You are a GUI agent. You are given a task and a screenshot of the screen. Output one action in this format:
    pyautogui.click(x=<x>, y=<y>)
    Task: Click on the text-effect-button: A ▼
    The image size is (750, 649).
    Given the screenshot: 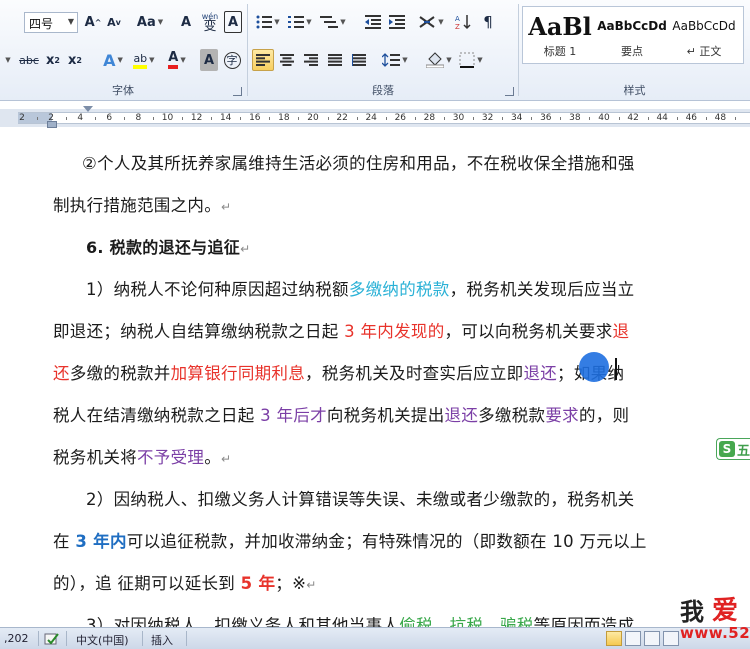 What is the action you would take?
    pyautogui.click(x=113, y=60)
    